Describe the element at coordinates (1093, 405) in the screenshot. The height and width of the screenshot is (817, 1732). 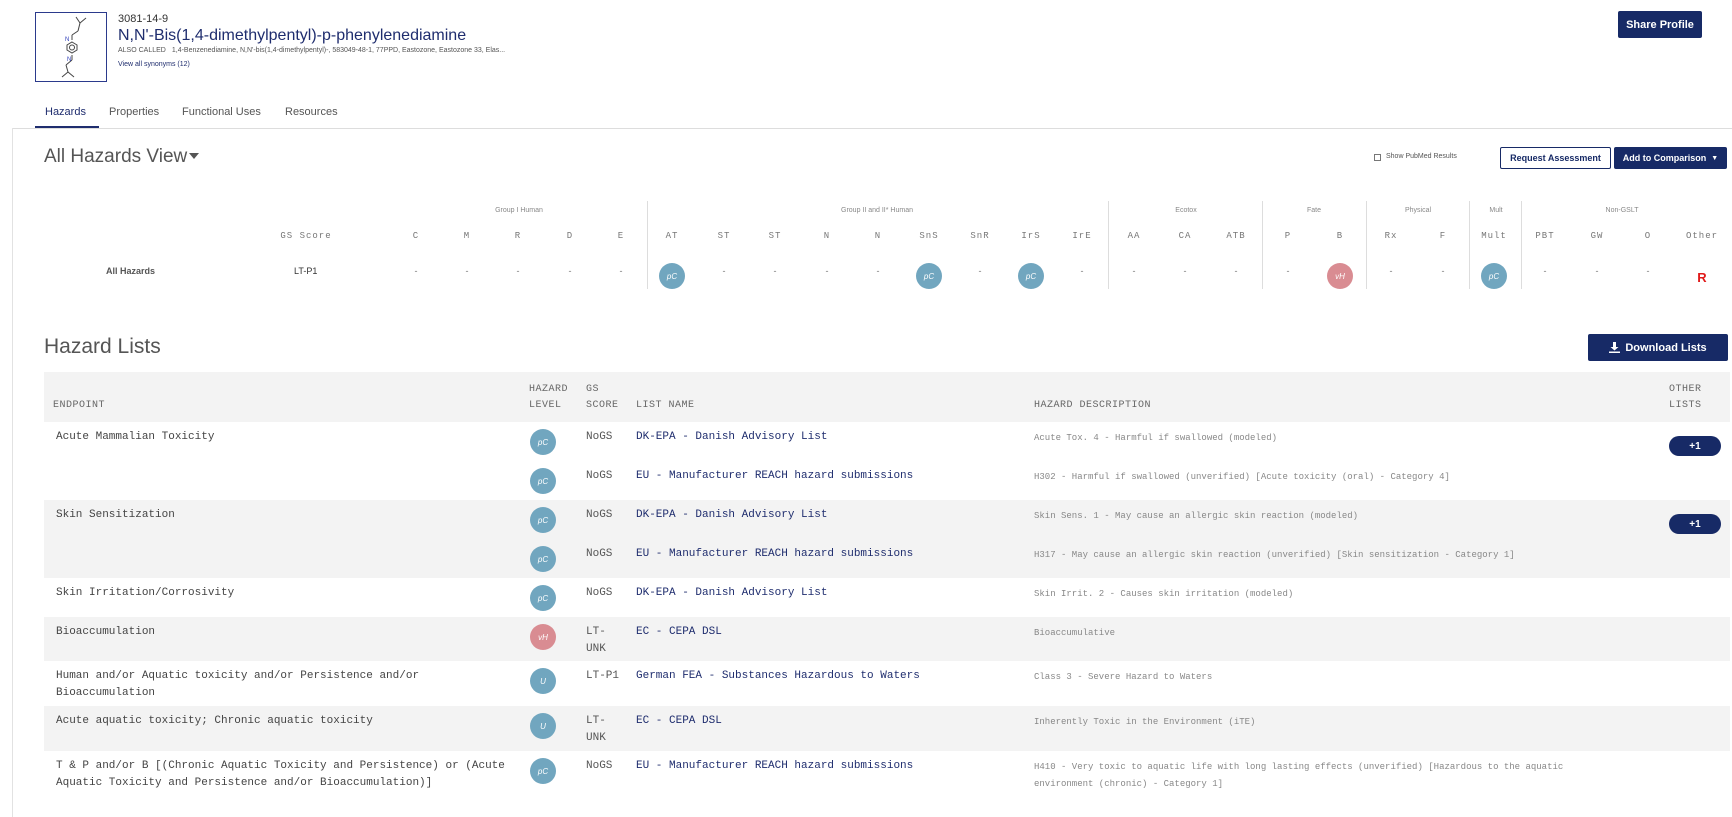
I see `col-hazard-description: HAZARD DESCRIPTION` at that location.